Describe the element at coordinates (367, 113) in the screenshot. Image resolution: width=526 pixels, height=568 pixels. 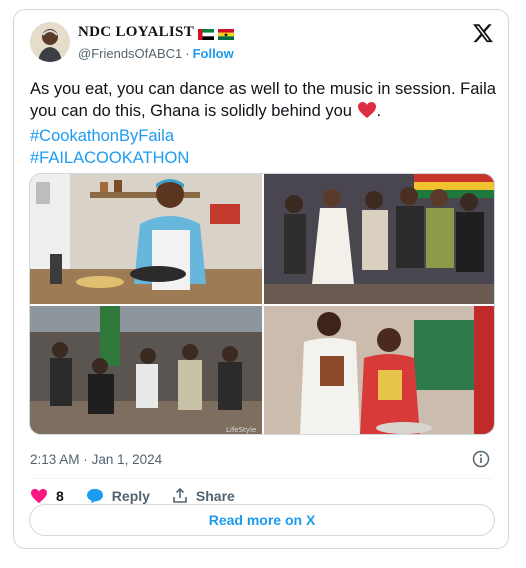
I see `red-heart-icon` at that location.